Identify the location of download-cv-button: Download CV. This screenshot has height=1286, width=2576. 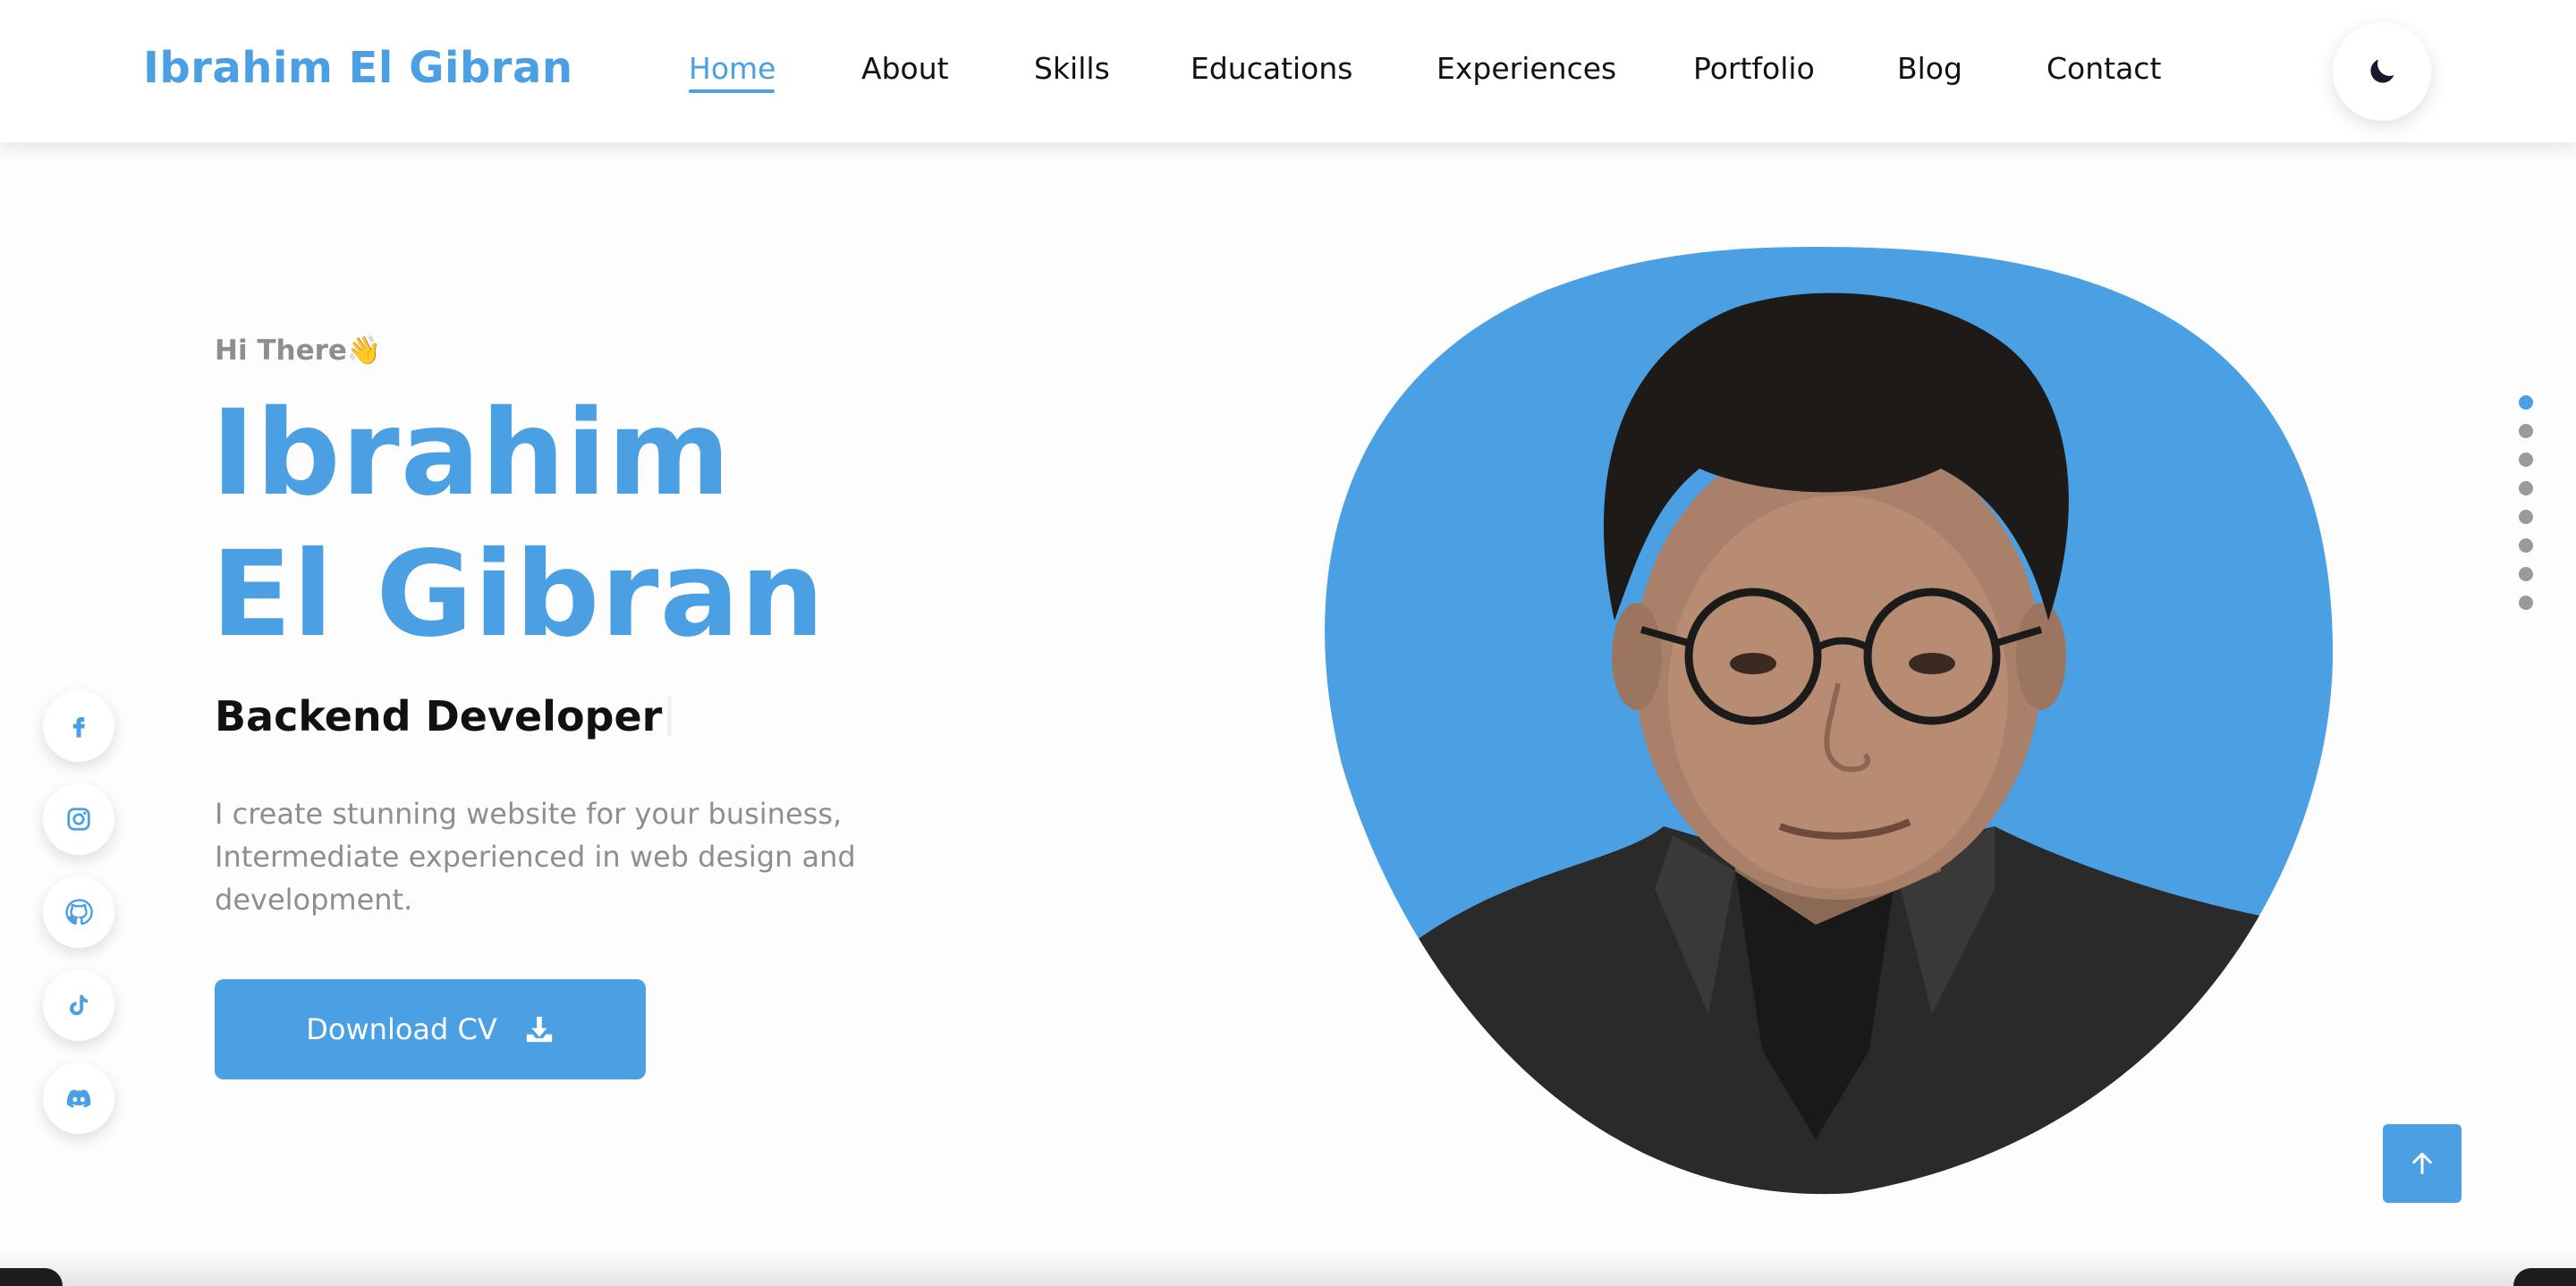
(430, 1029).